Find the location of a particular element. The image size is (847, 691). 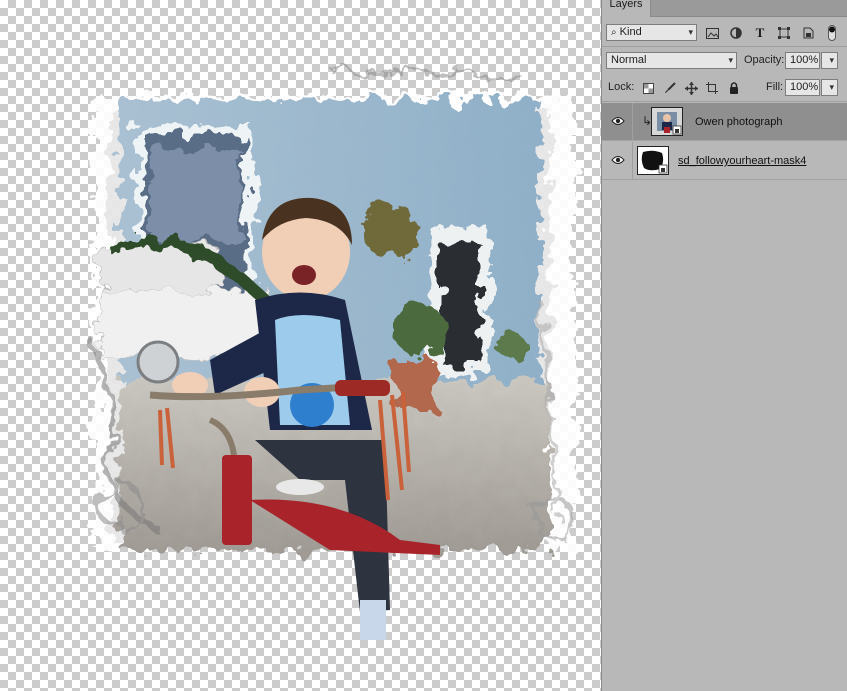

layer-name: Owen photograph is located at coordinates (738, 122).